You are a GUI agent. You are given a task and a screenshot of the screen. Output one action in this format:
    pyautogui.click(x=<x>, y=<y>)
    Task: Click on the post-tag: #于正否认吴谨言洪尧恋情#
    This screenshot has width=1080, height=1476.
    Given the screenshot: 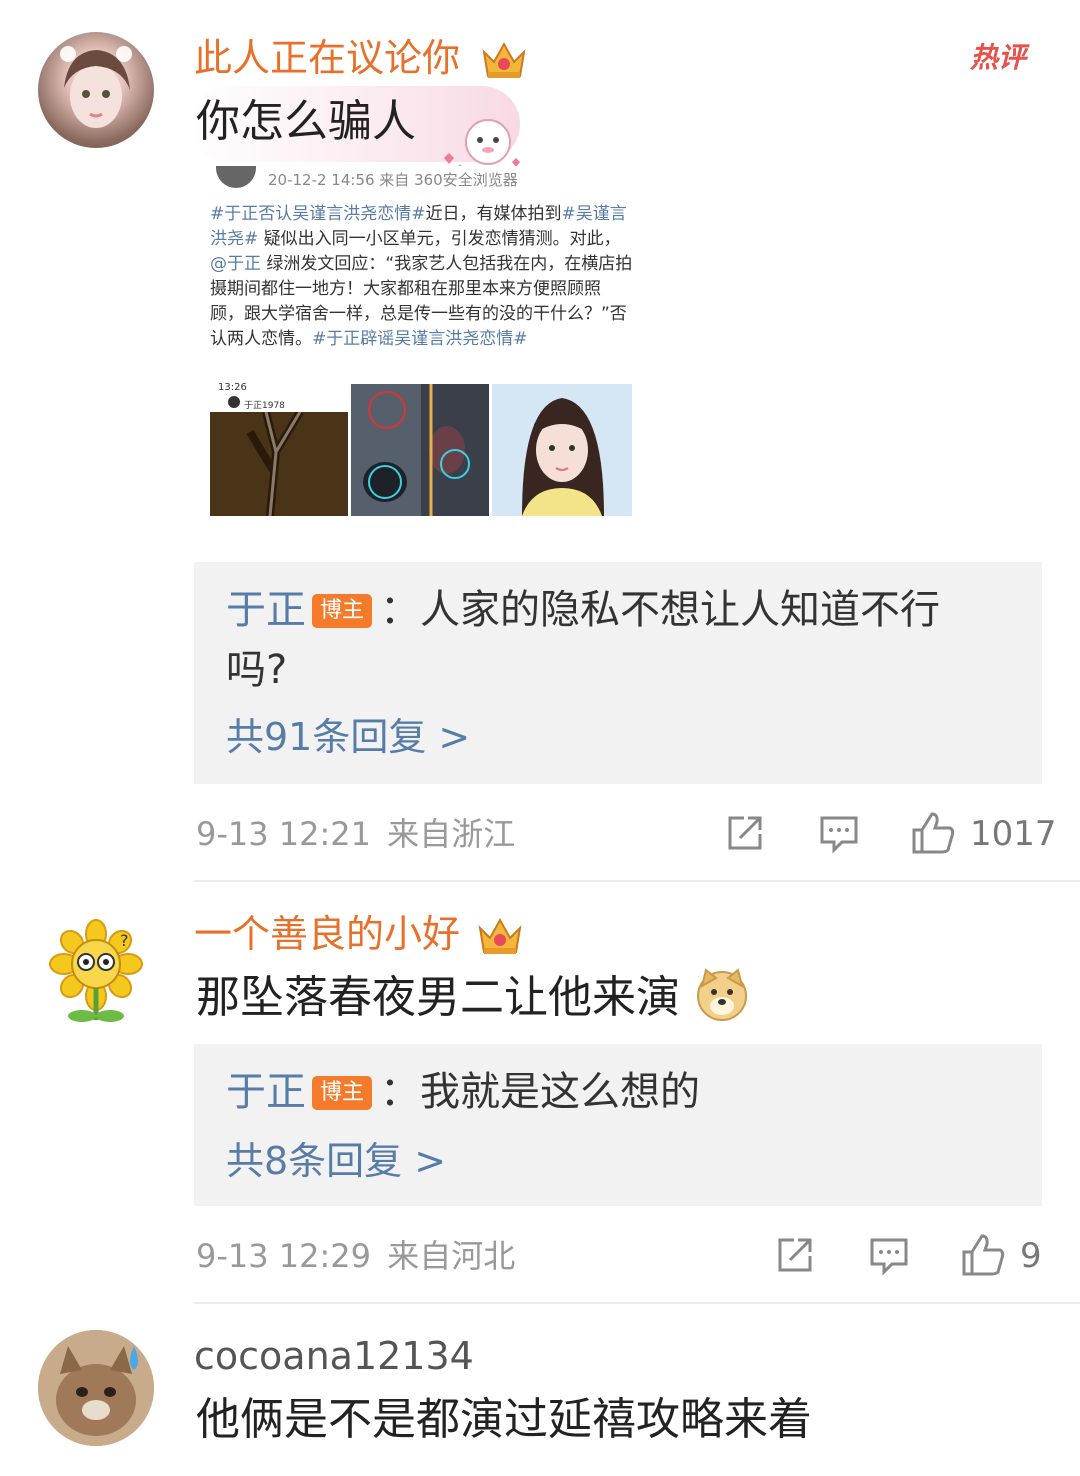 What is the action you would take?
    pyautogui.click(x=318, y=214)
    